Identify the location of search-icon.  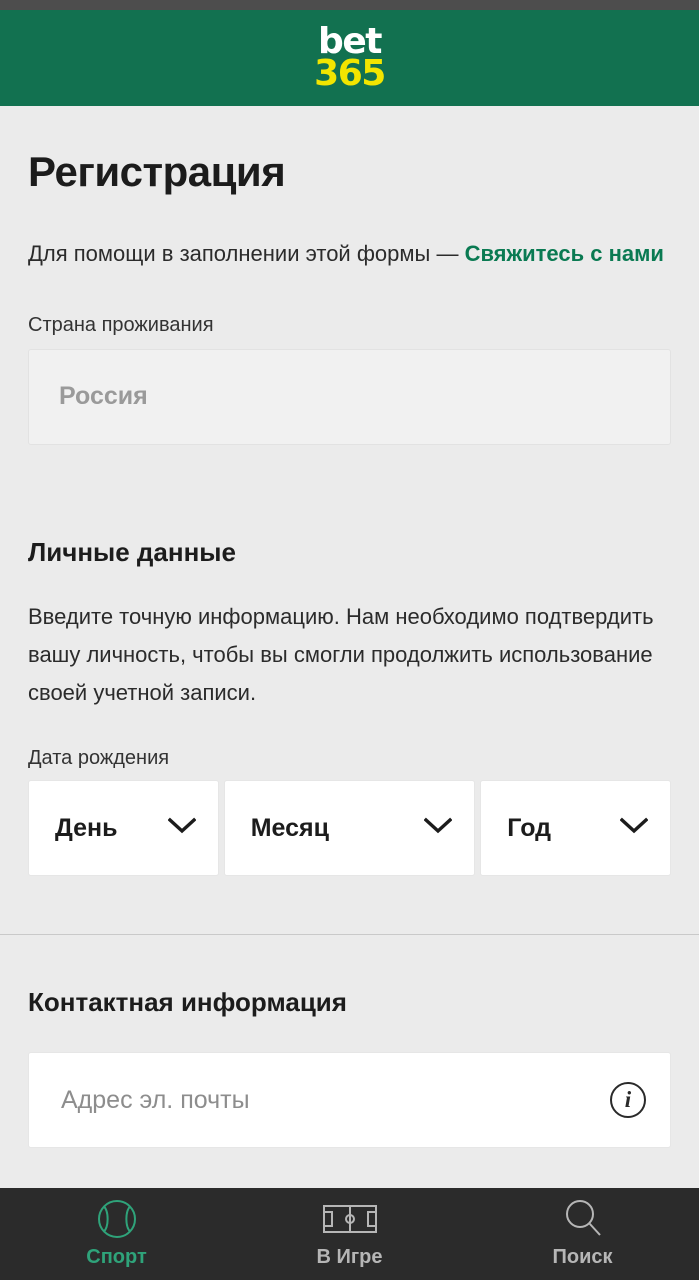
(583, 1219).